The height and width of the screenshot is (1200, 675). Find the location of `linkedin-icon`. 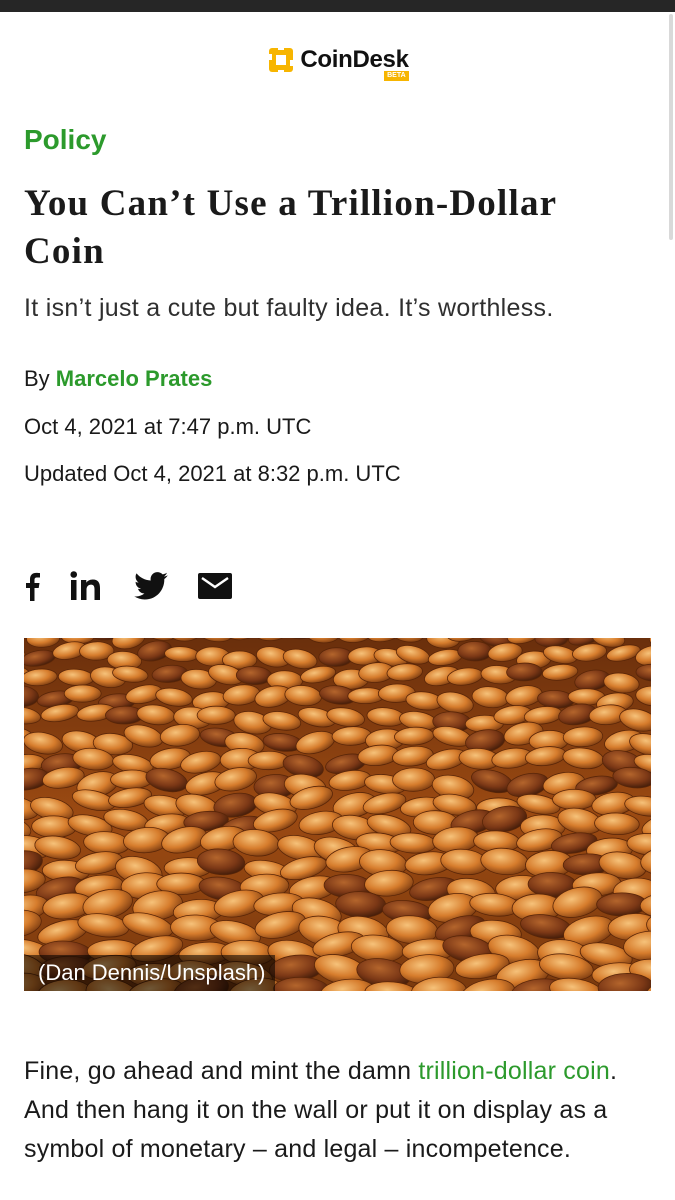

linkedin-icon is located at coordinates (87, 586).